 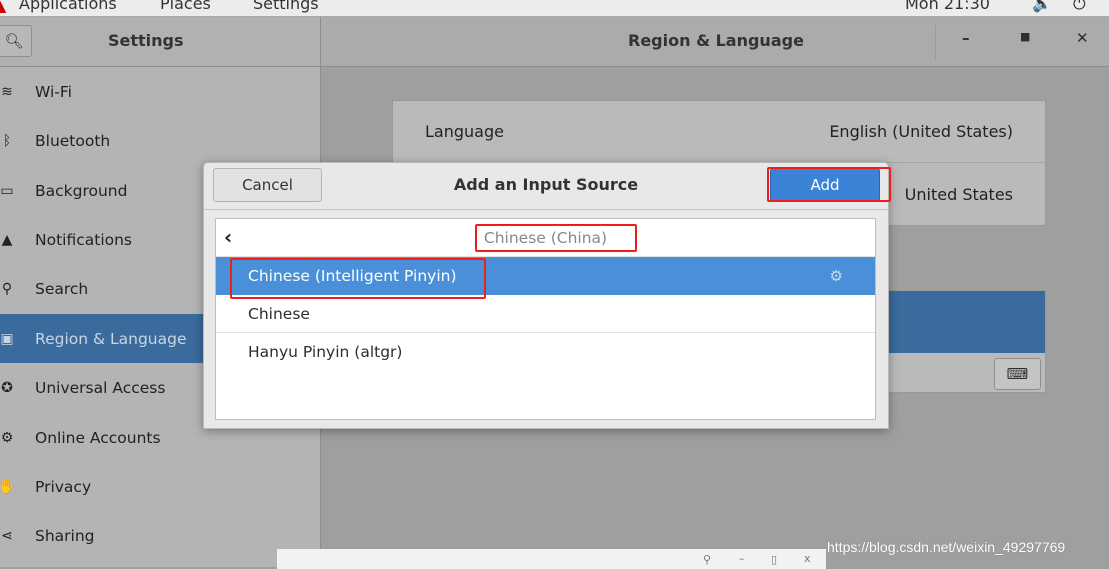 I want to click on background-window-titlebar: ⚲ – ▯ x, so click(x=551, y=559).